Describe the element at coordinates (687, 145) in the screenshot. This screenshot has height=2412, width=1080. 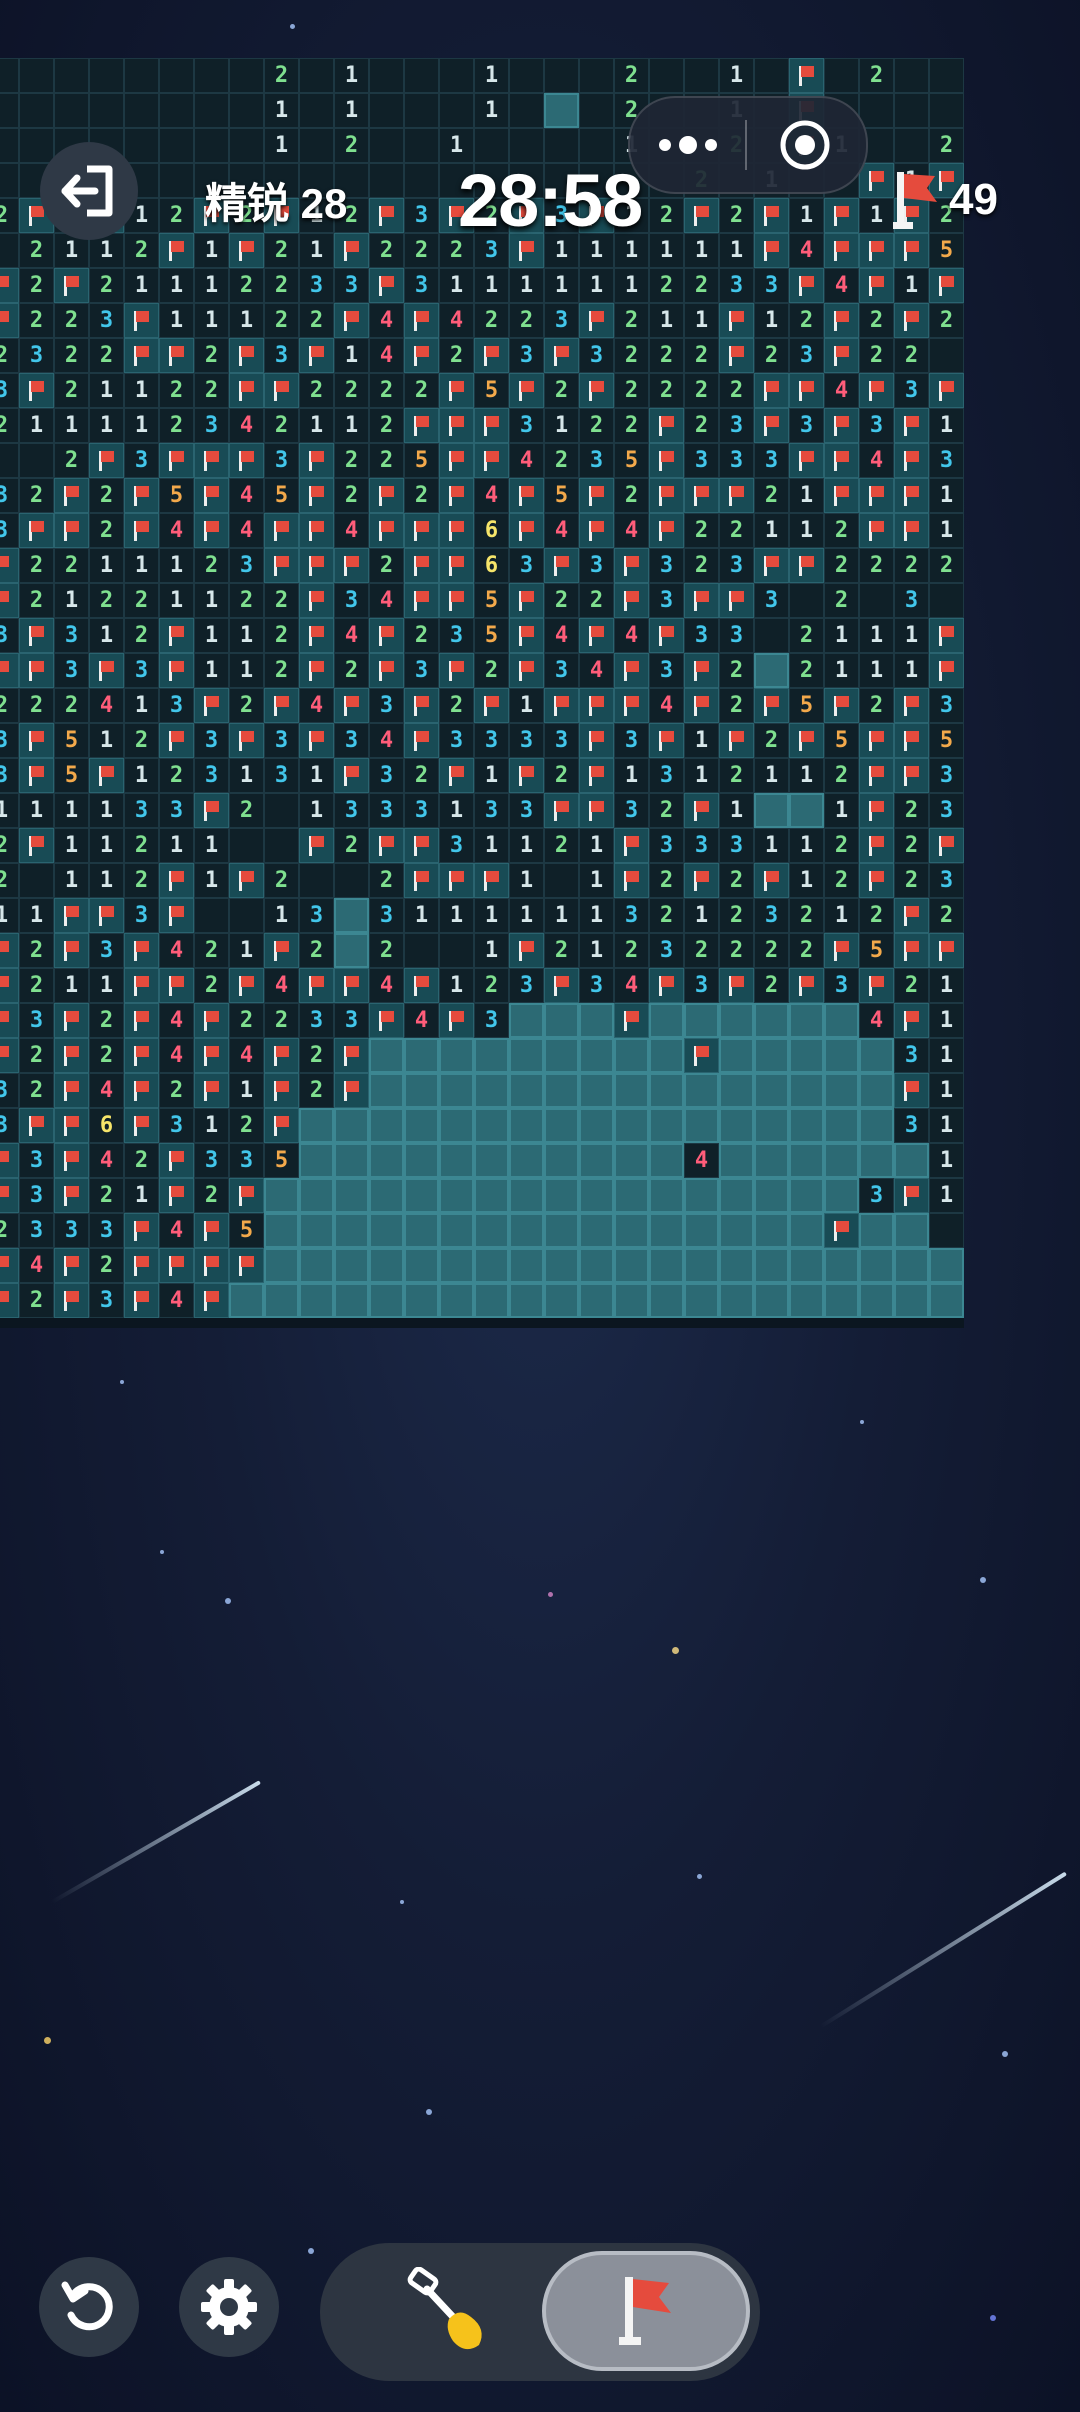
I see `more-dots-icon` at that location.